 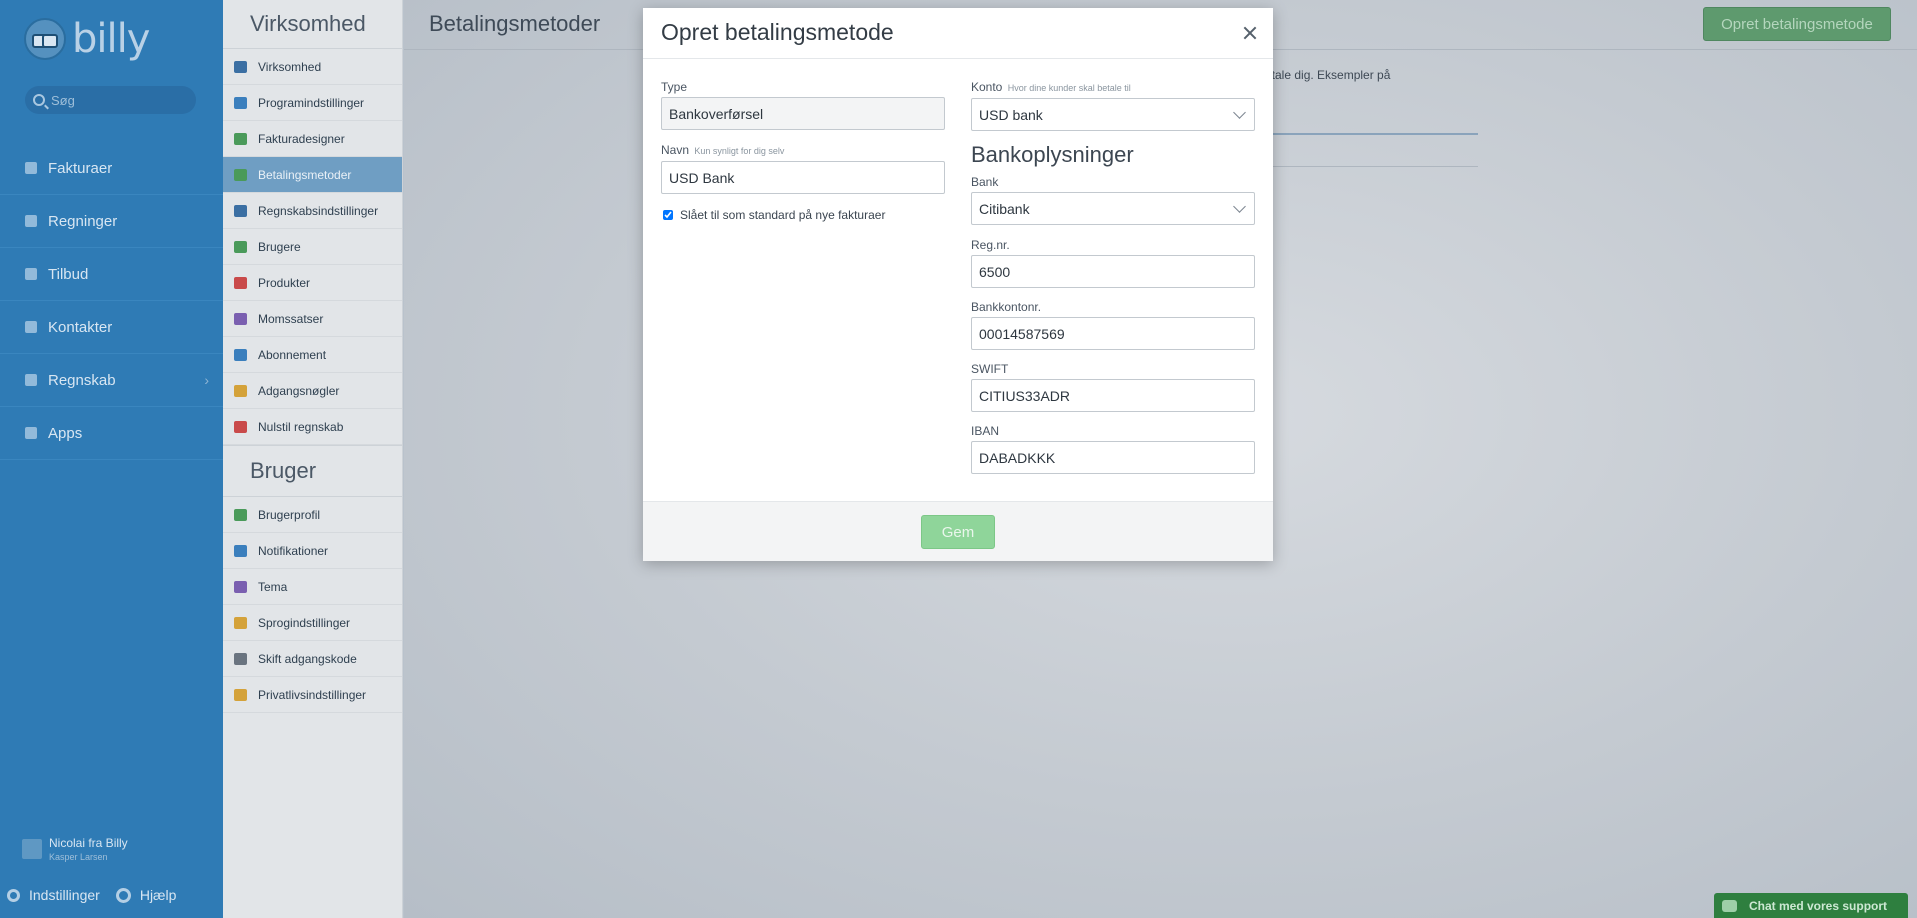 I want to click on settings-item-momssatser: Momssatser, so click(x=312, y=319).